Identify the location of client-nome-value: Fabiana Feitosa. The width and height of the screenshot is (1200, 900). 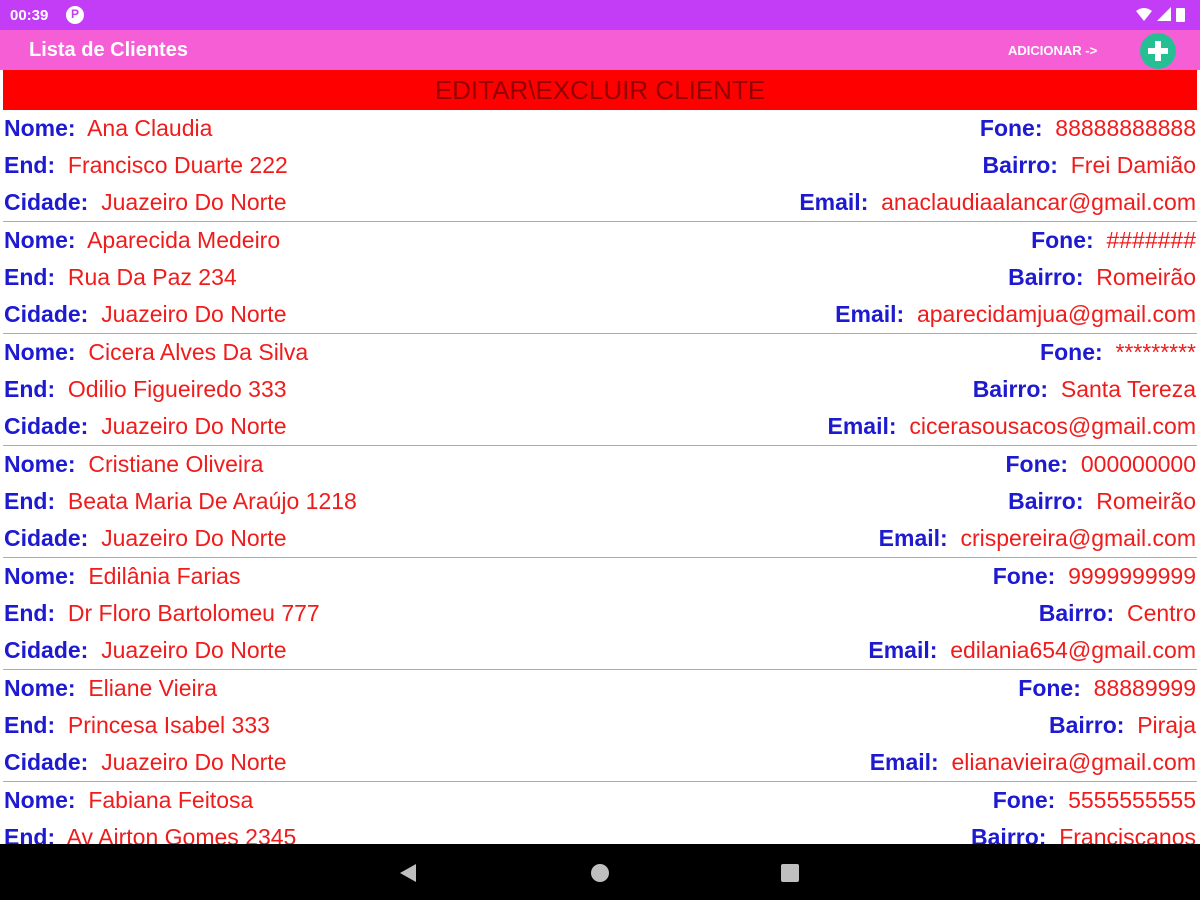
(171, 800).